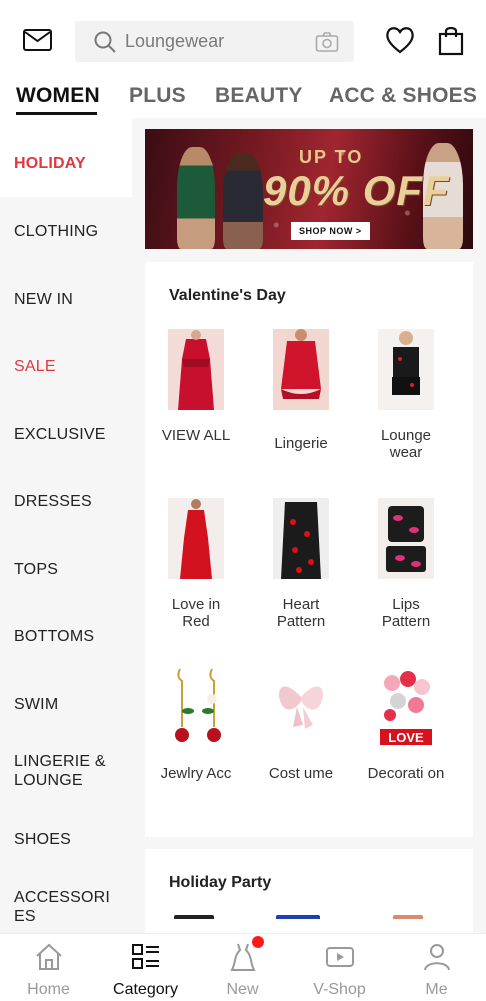  What do you see at coordinates (66, 231) in the screenshot?
I see `sidebar-item-clothing: CLOTHING` at bounding box center [66, 231].